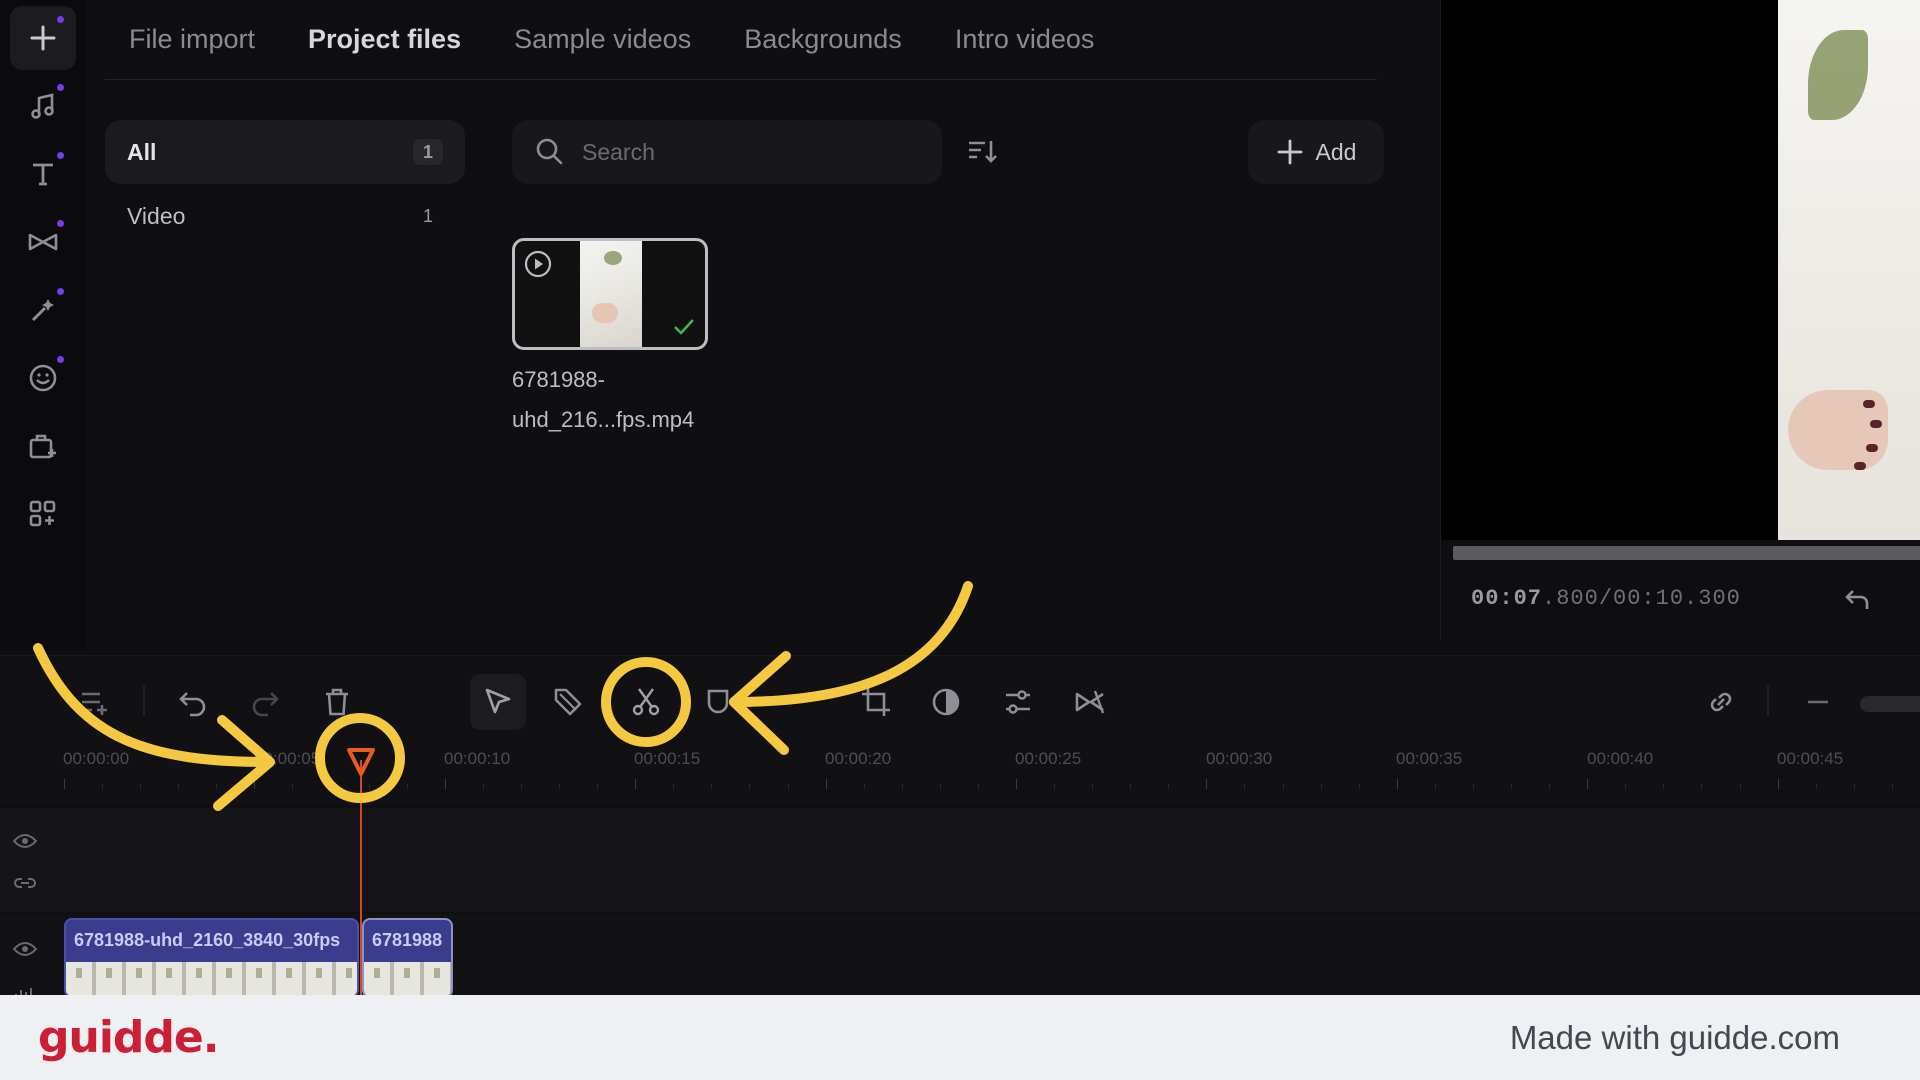  Describe the element at coordinates (498, 702) in the screenshot. I see `select-tool-button` at that location.